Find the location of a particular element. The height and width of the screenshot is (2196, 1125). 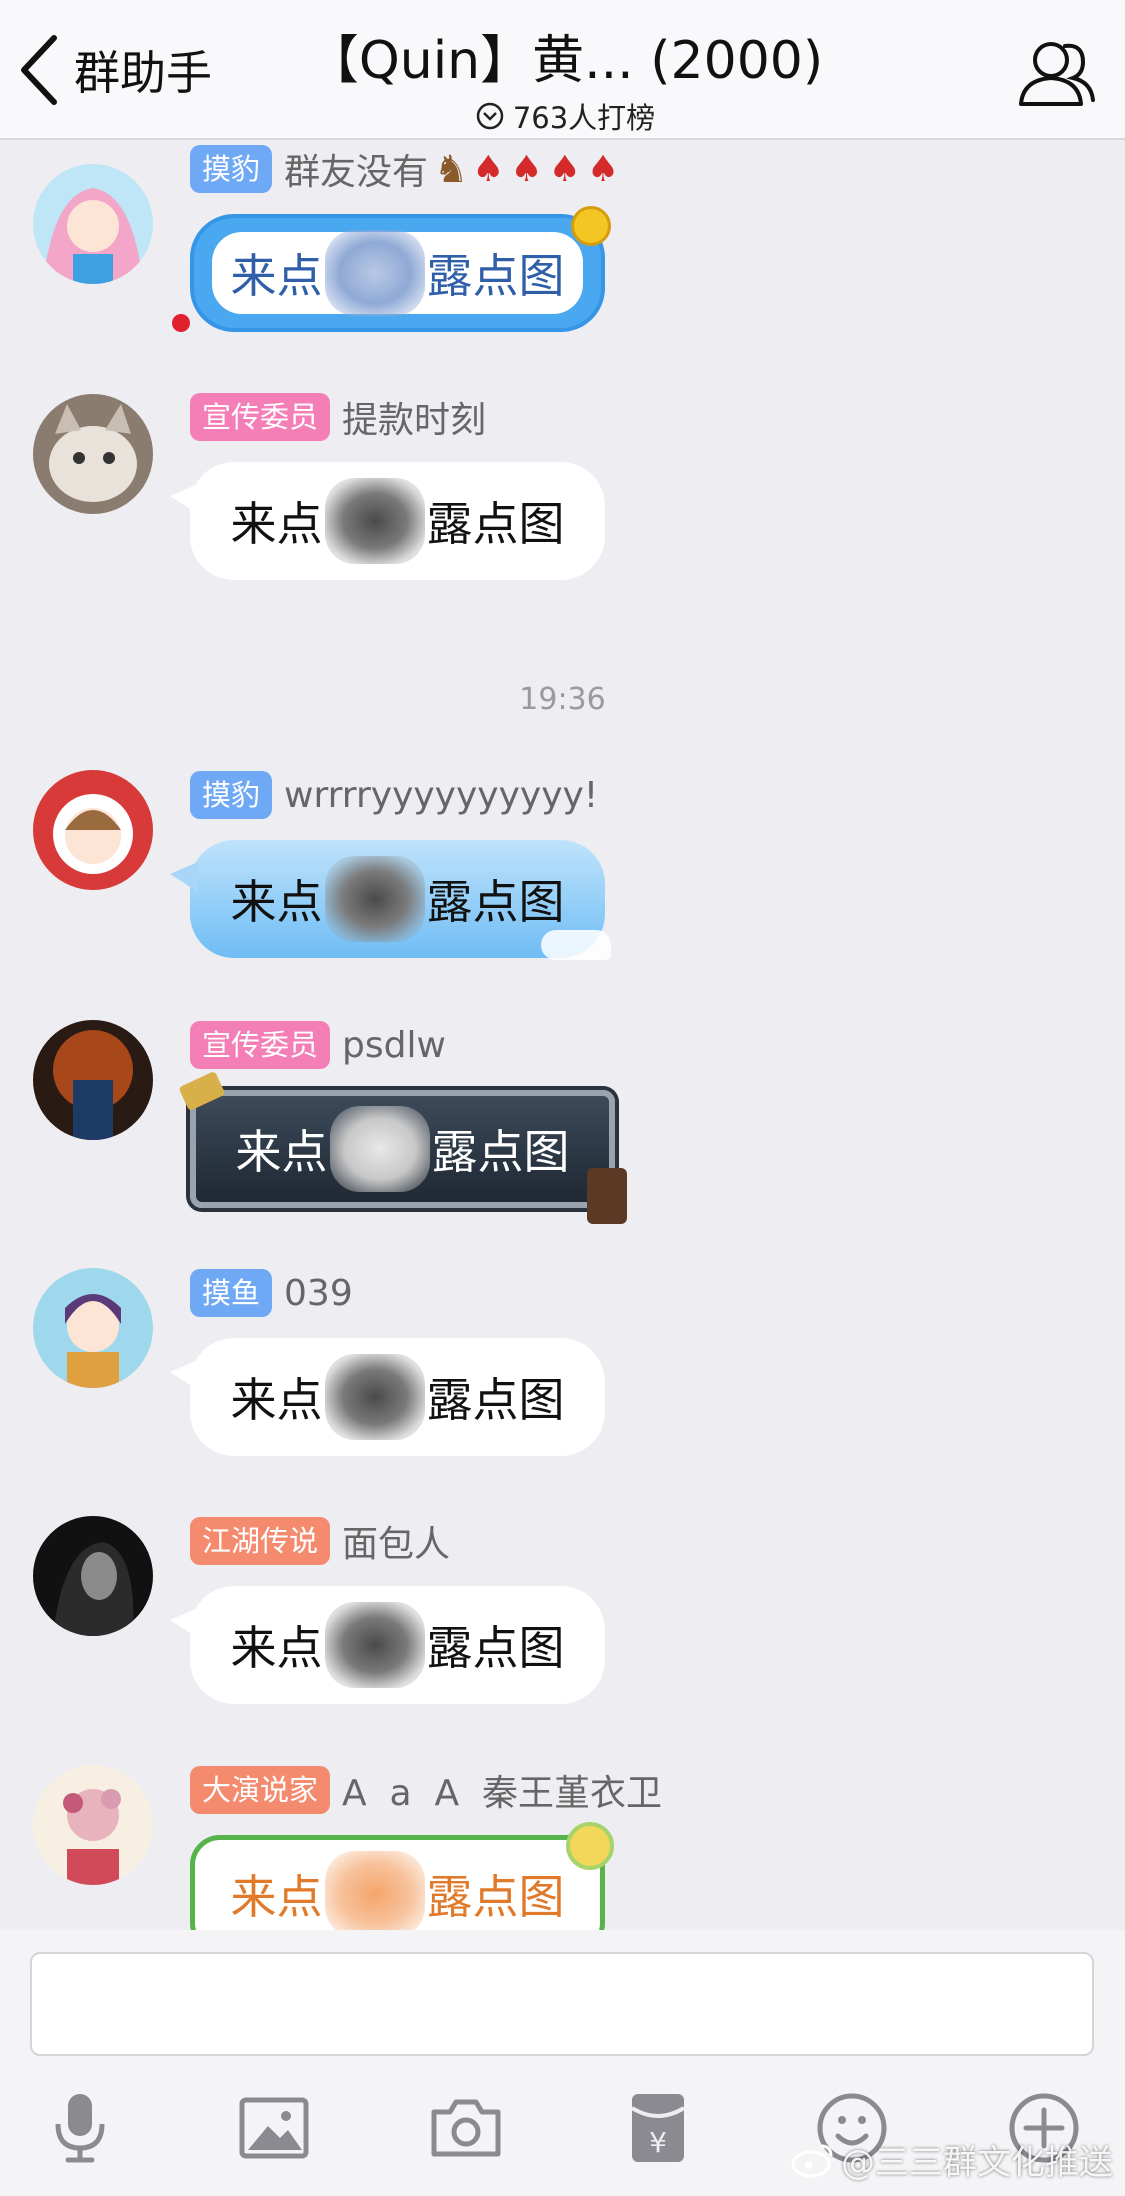

warrior-avatar-icon is located at coordinates (93, 1080).